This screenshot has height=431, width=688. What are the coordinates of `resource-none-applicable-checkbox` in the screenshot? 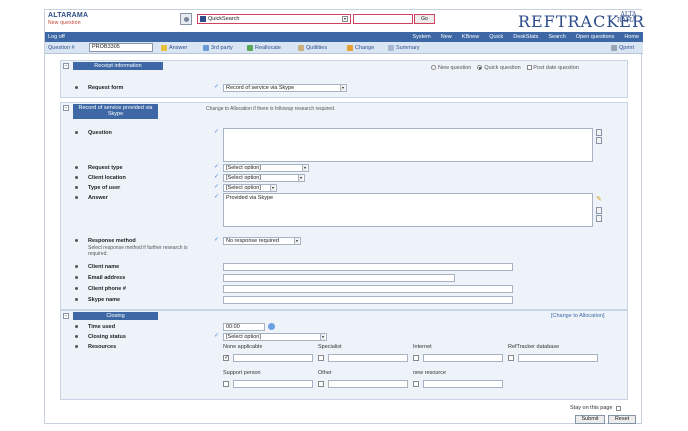 It's located at (226, 357).